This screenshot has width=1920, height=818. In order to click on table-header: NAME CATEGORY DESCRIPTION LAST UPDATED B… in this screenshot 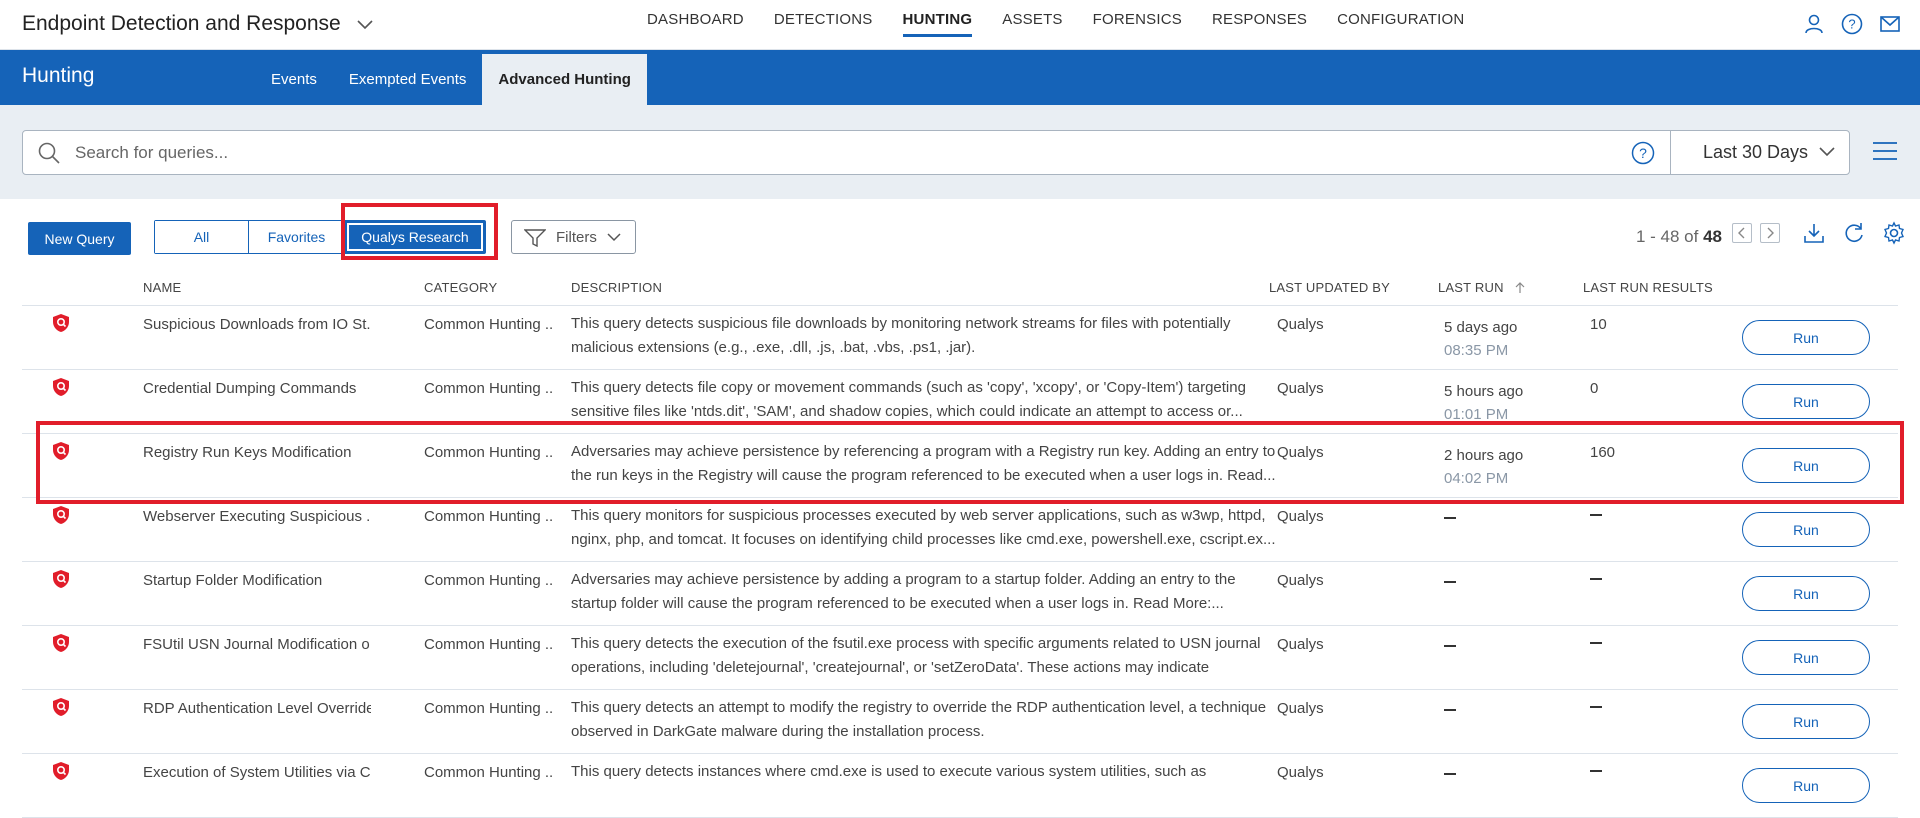, I will do `click(960, 290)`.